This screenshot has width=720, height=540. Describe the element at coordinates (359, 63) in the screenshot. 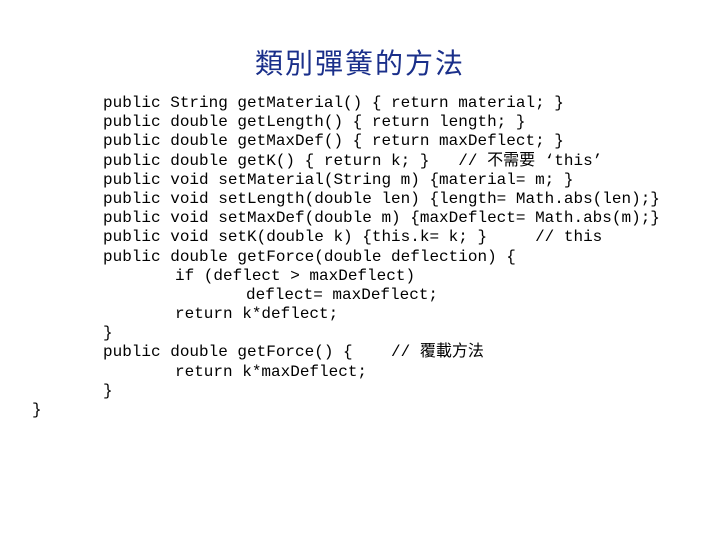

I see `slide-title: 類別彈簧的方法` at that location.